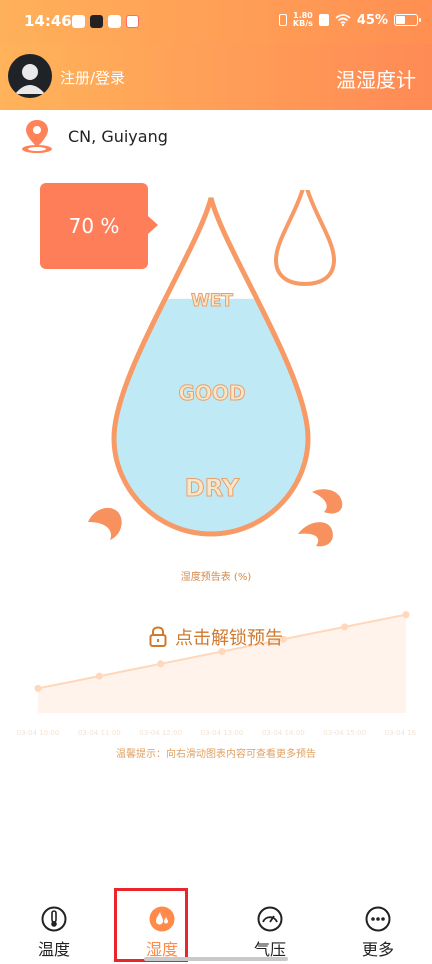 This screenshot has height=964, width=432. I want to click on no-sim-icon, so click(323, 20).